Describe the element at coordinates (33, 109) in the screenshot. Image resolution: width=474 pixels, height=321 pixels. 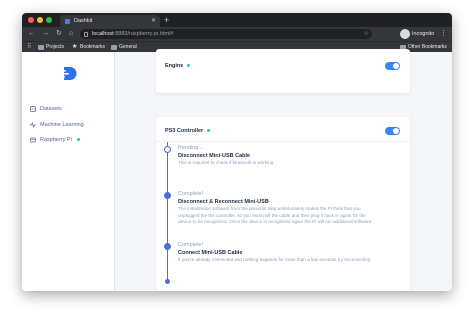
I see `database-icon` at that location.